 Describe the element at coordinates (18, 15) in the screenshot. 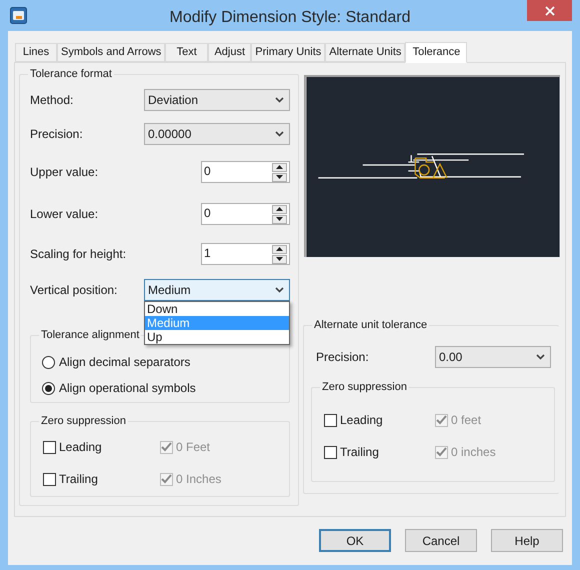

I see `app-icon` at that location.